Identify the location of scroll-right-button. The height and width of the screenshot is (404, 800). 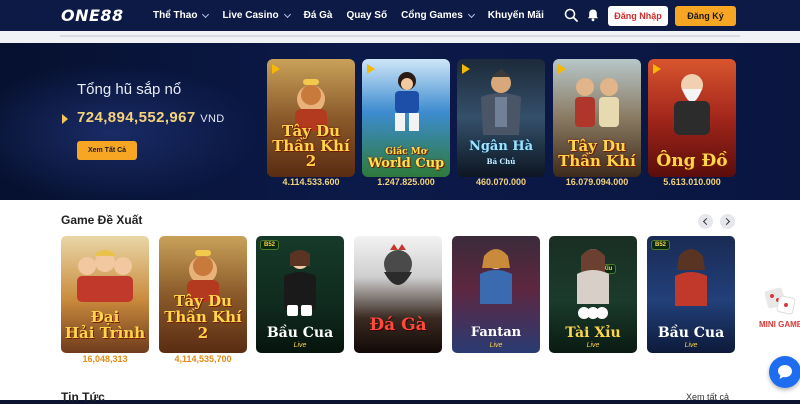
(727, 221).